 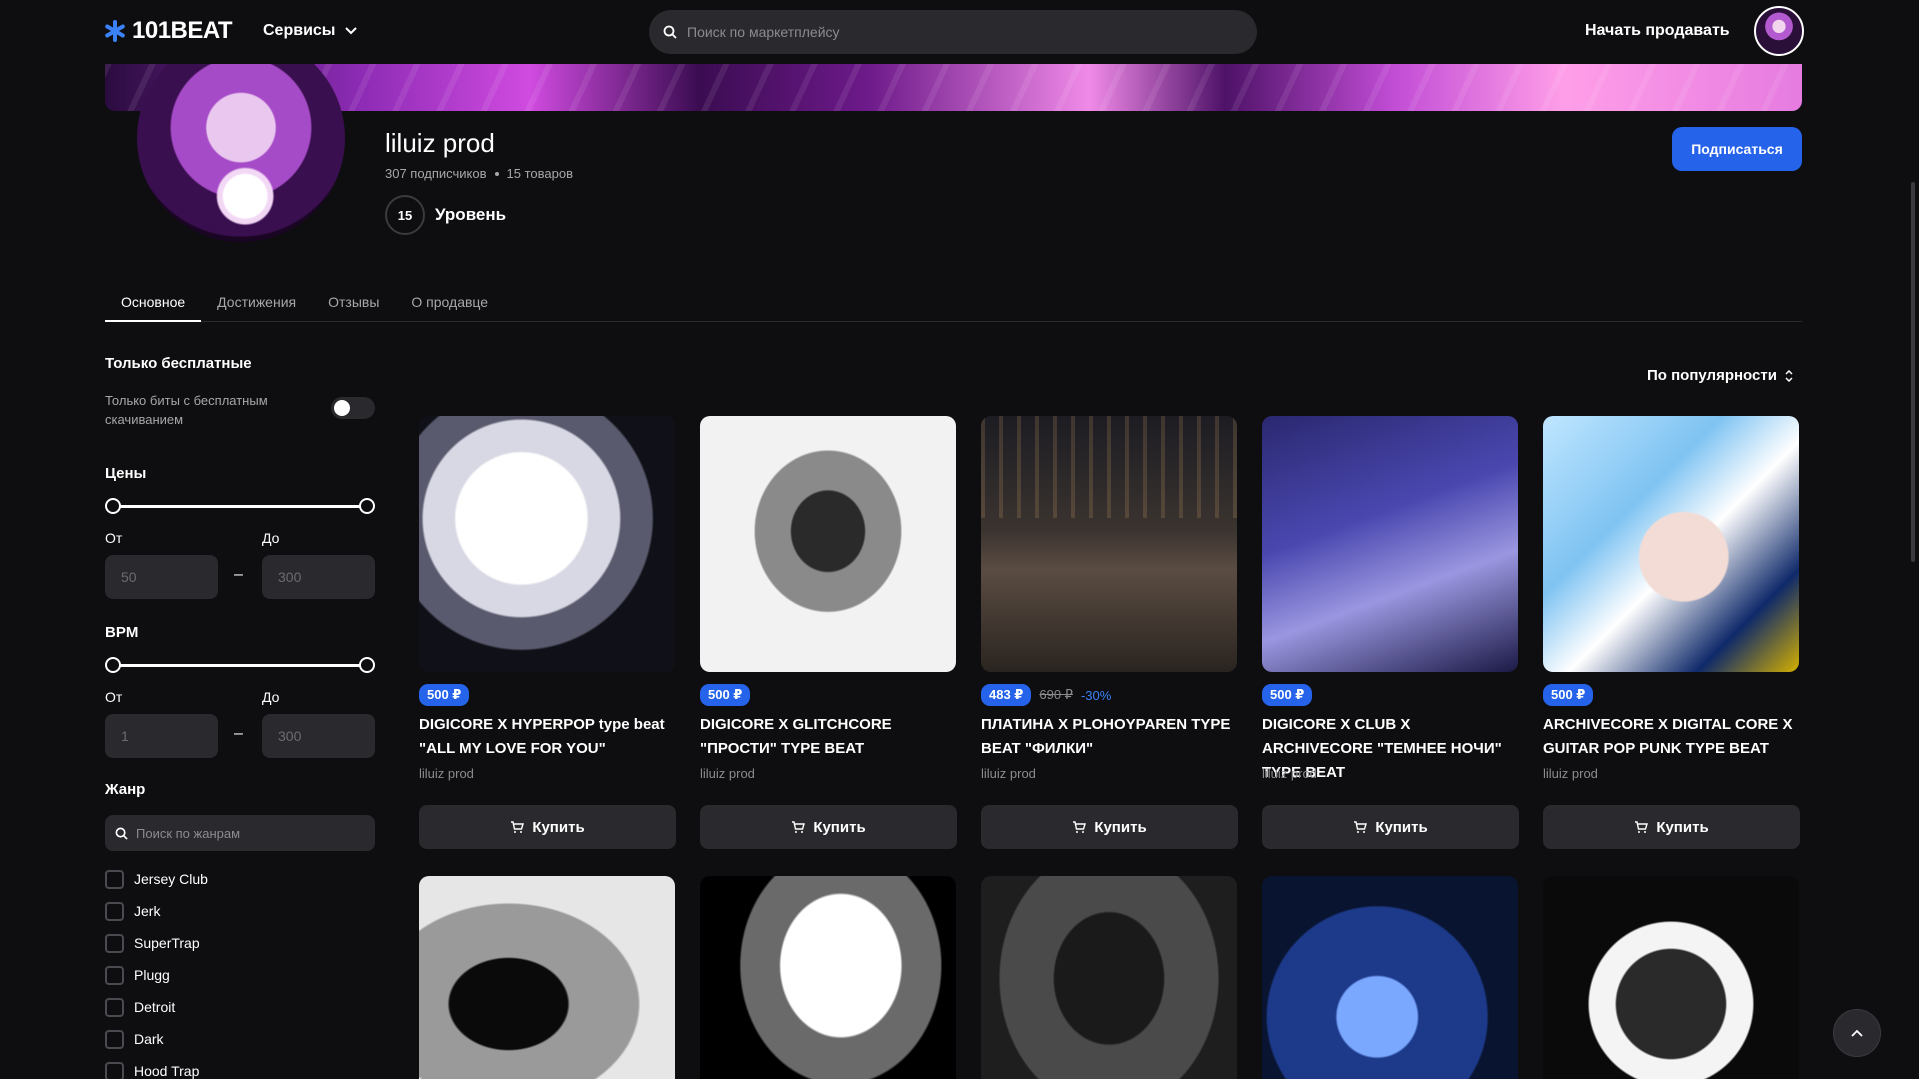 I want to click on genre-option: Jersey Club, so click(x=156, y=879).